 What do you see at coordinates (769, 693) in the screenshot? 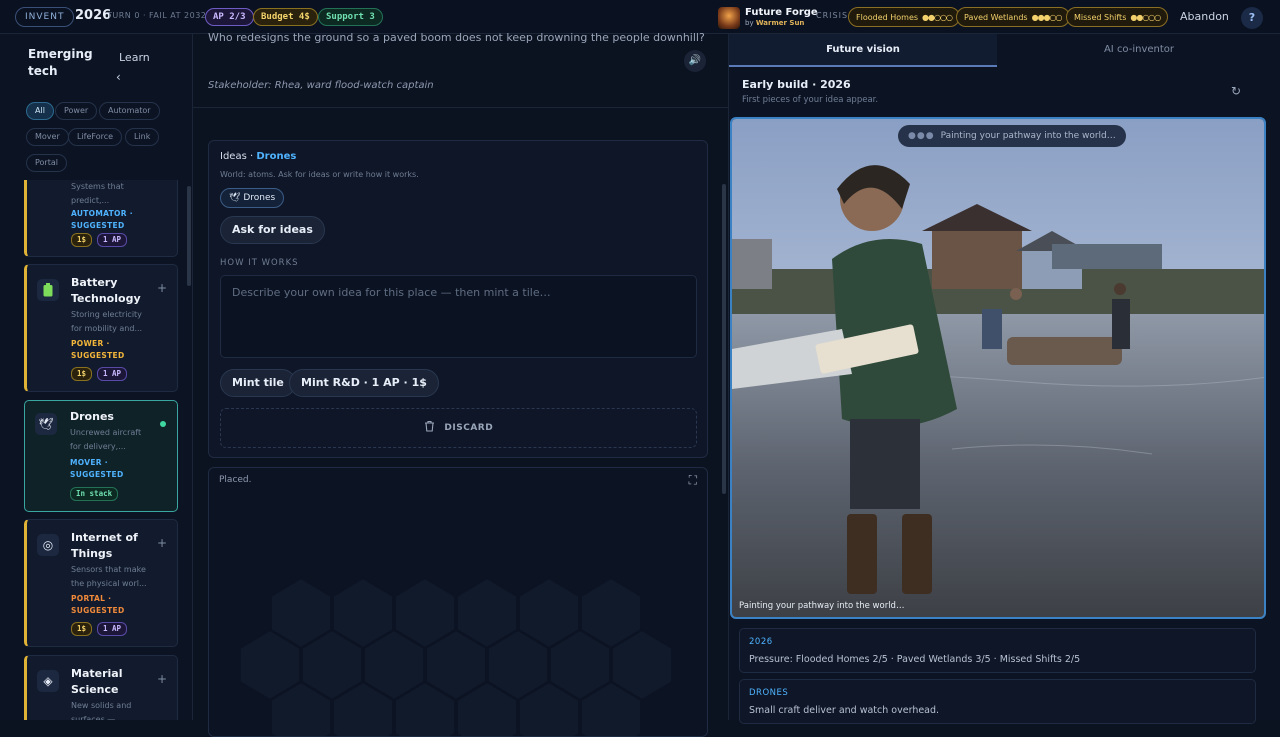
I see `info-key: DRONES` at bounding box center [769, 693].